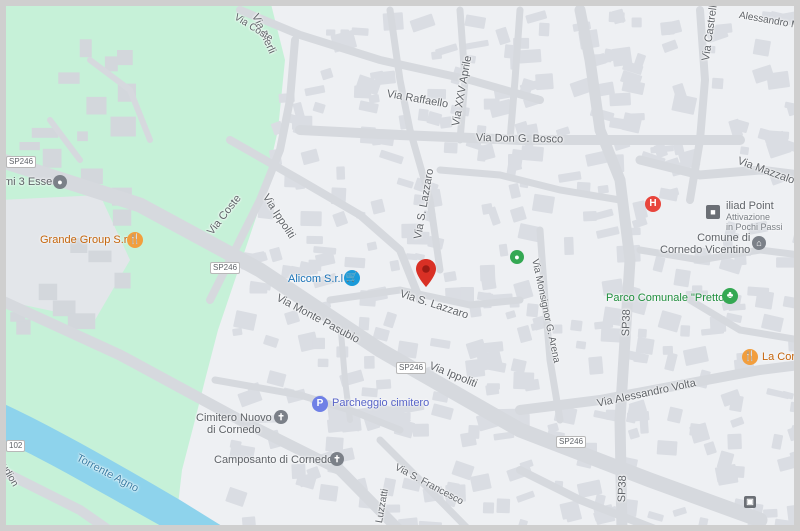  What do you see at coordinates (759, 243) in the screenshot?
I see `town-hall-icon: ⌂` at bounding box center [759, 243].